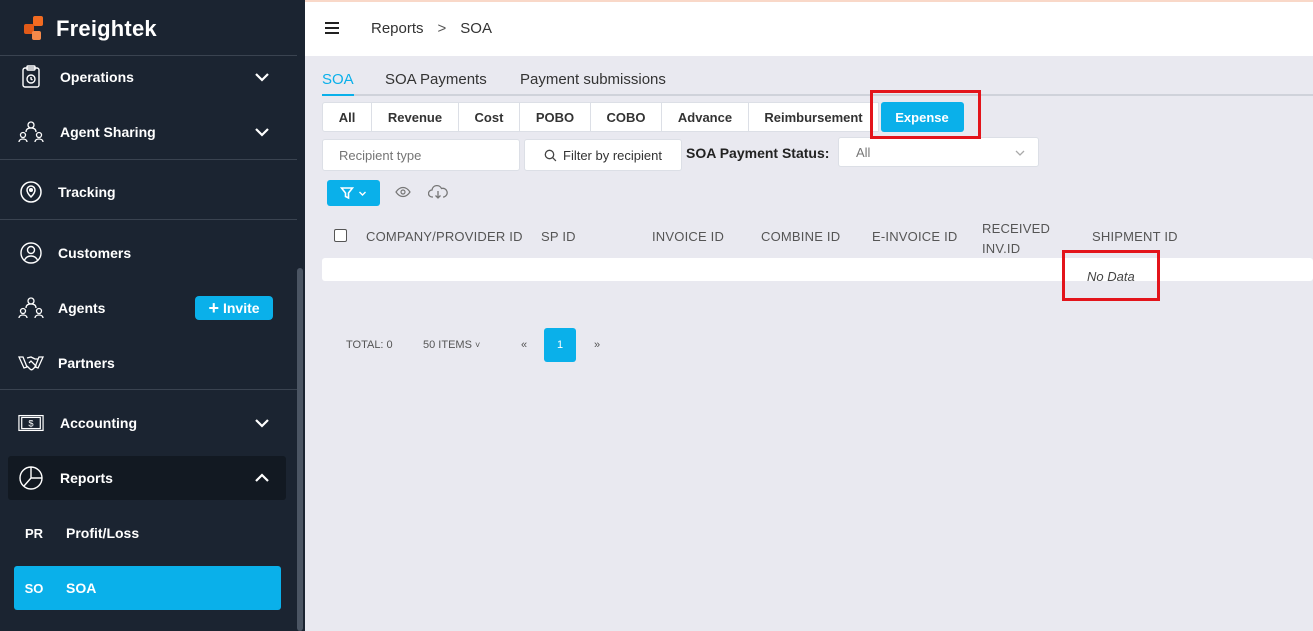 The image size is (1313, 631). I want to click on subitem-label: SOA, so click(81, 588).